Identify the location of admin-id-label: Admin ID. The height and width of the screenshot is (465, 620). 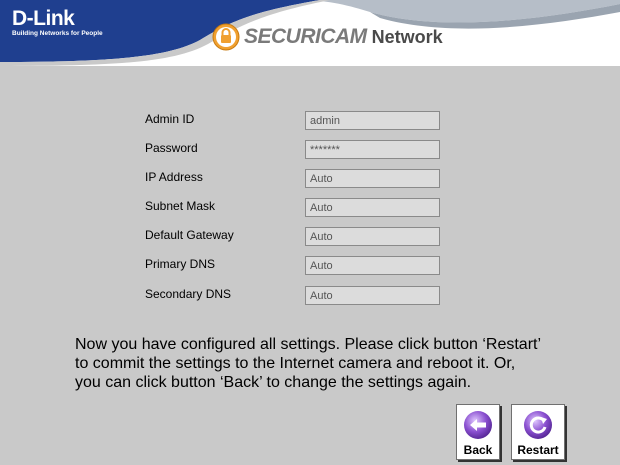
(170, 119).